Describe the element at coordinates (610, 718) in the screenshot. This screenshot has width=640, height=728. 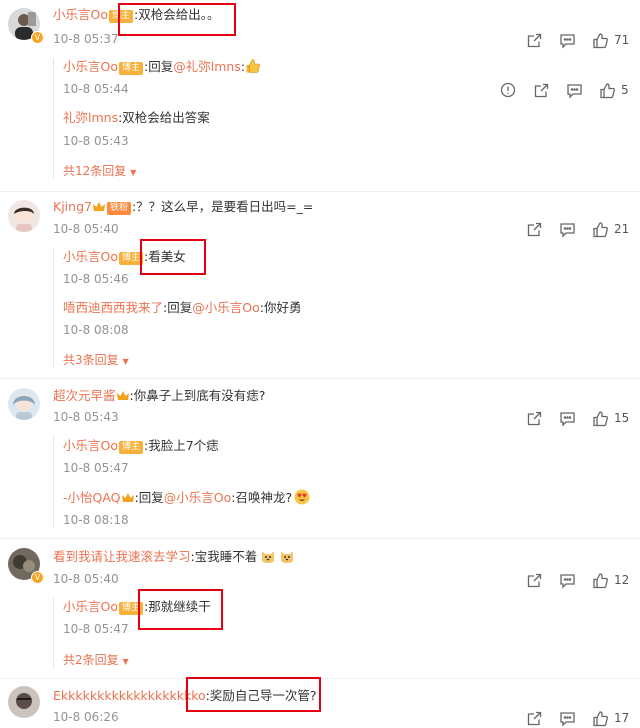
I see `like-button: 17` at that location.